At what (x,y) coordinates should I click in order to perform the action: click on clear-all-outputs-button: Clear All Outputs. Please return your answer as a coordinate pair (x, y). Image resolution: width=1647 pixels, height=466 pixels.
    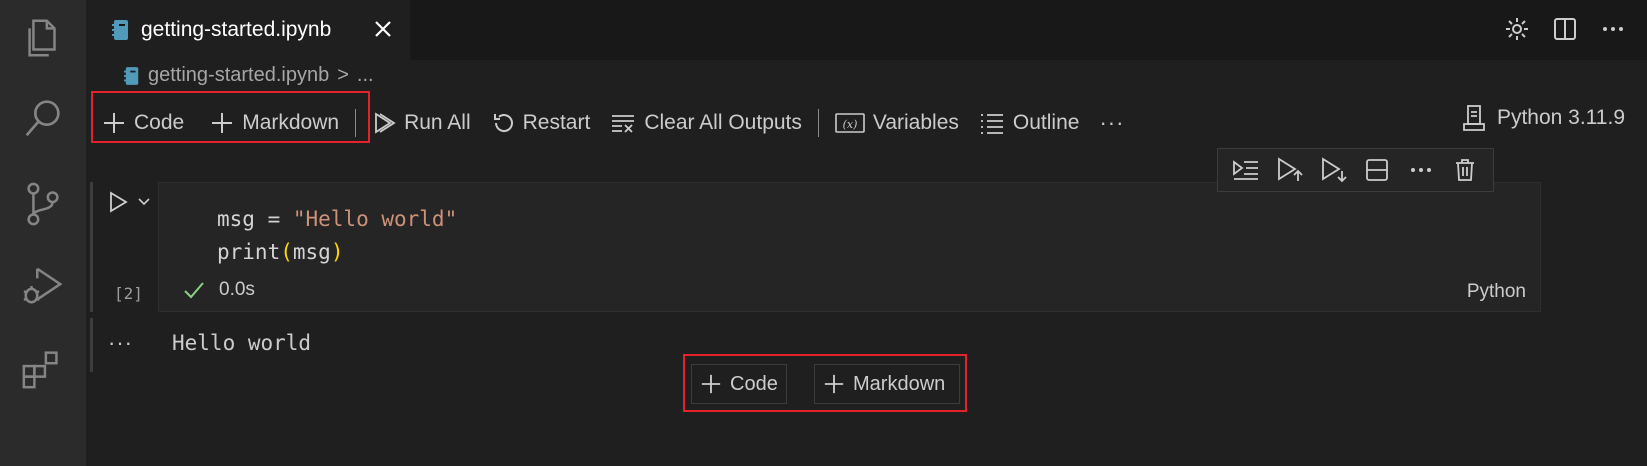
    Looking at the image, I should click on (706, 123).